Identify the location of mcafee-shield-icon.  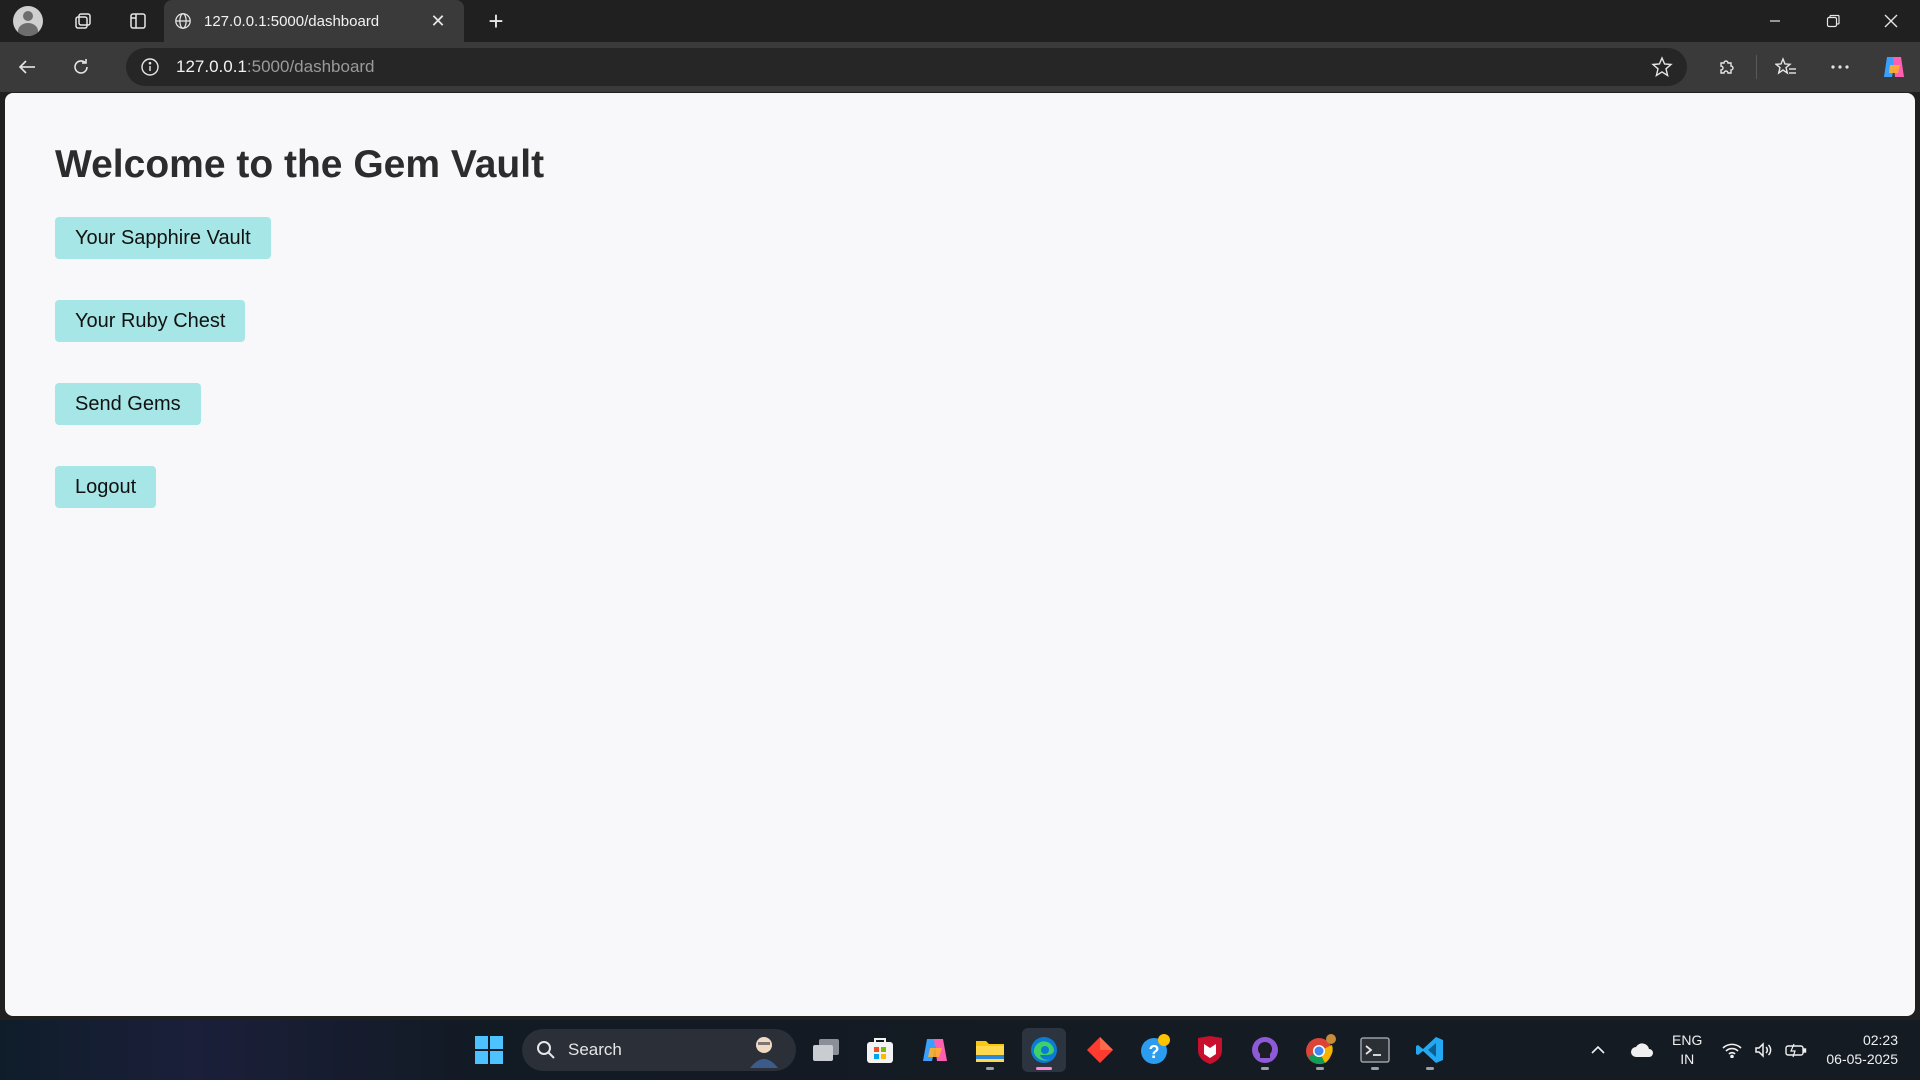
(1210, 1050).